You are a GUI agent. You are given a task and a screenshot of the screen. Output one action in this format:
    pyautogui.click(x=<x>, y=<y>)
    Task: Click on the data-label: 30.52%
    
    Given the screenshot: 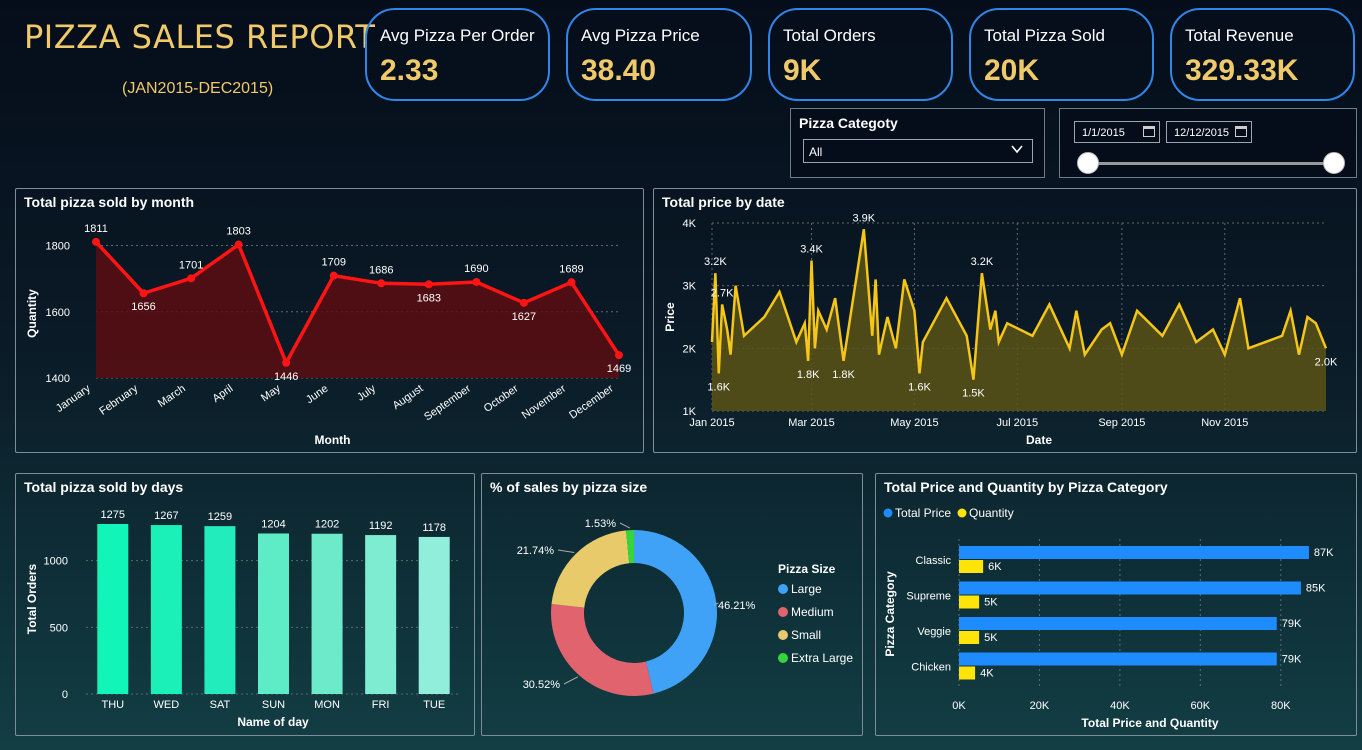 What is the action you would take?
    pyautogui.click(x=542, y=685)
    